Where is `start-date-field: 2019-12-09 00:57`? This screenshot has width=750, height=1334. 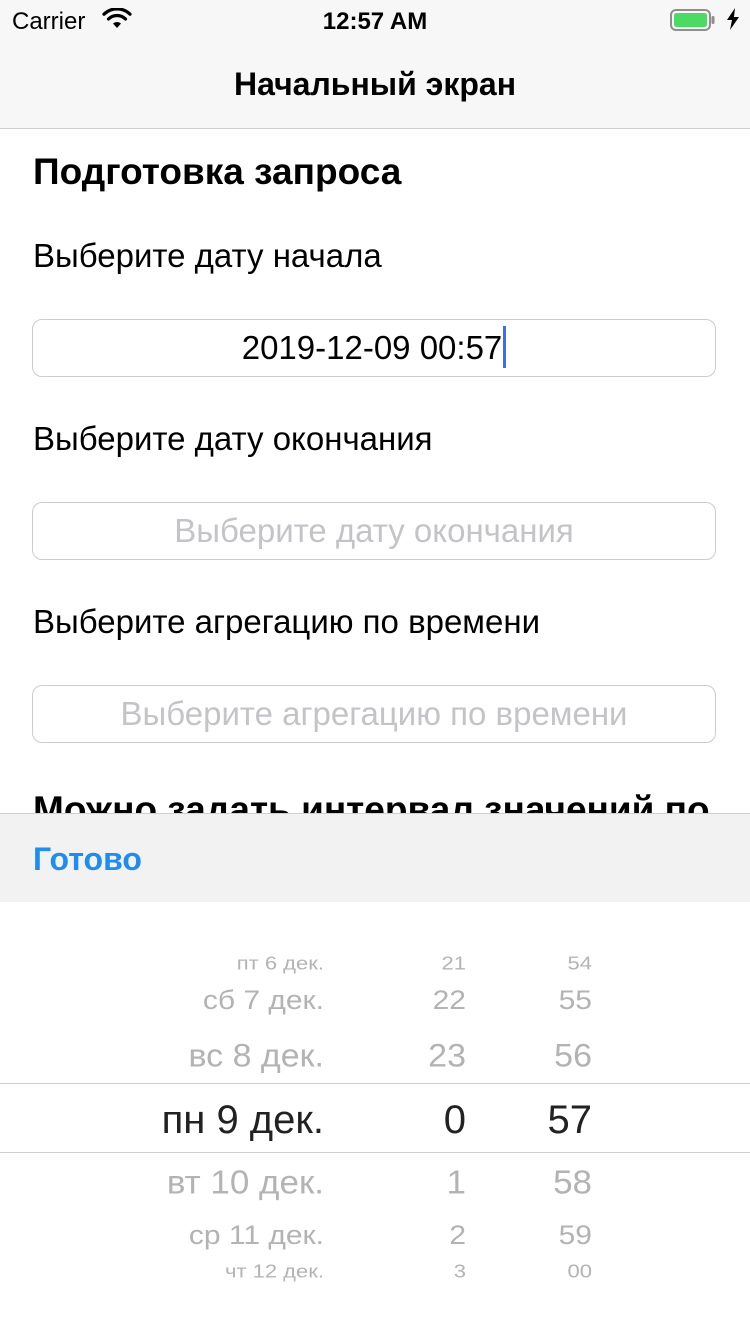
start-date-field: 2019-12-09 00:57 is located at coordinates (374, 348).